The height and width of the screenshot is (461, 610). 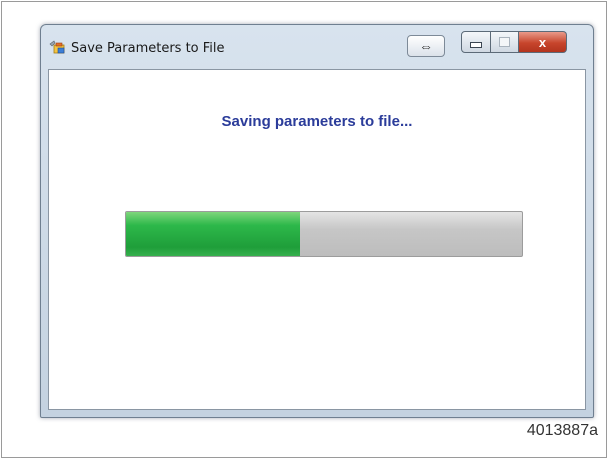 I want to click on progress-bar-fill, so click(x=213, y=234).